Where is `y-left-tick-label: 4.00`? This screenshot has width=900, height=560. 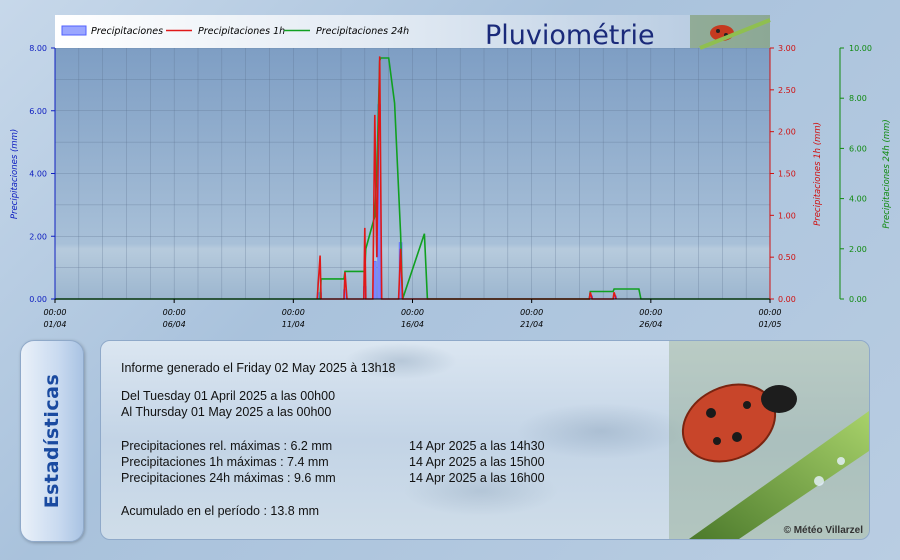 y-left-tick-label: 4.00 is located at coordinates (38, 174).